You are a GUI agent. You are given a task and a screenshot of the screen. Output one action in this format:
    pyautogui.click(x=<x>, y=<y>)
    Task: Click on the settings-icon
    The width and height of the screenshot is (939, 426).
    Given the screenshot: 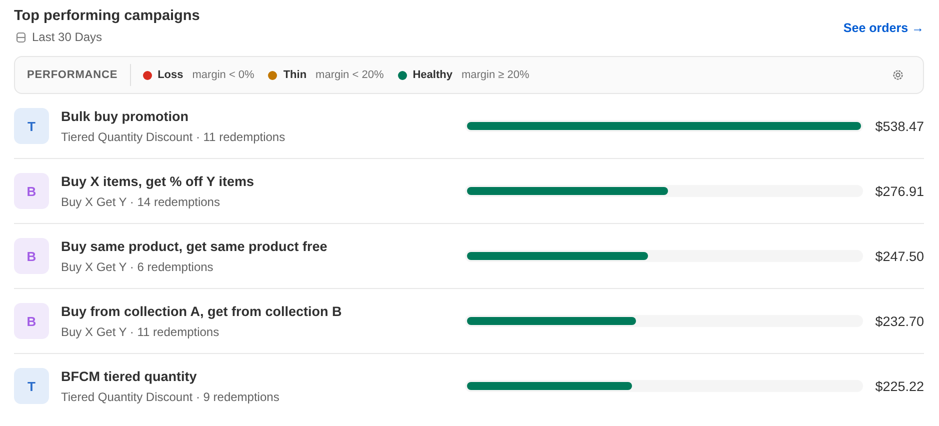 What is the action you would take?
    pyautogui.click(x=898, y=75)
    